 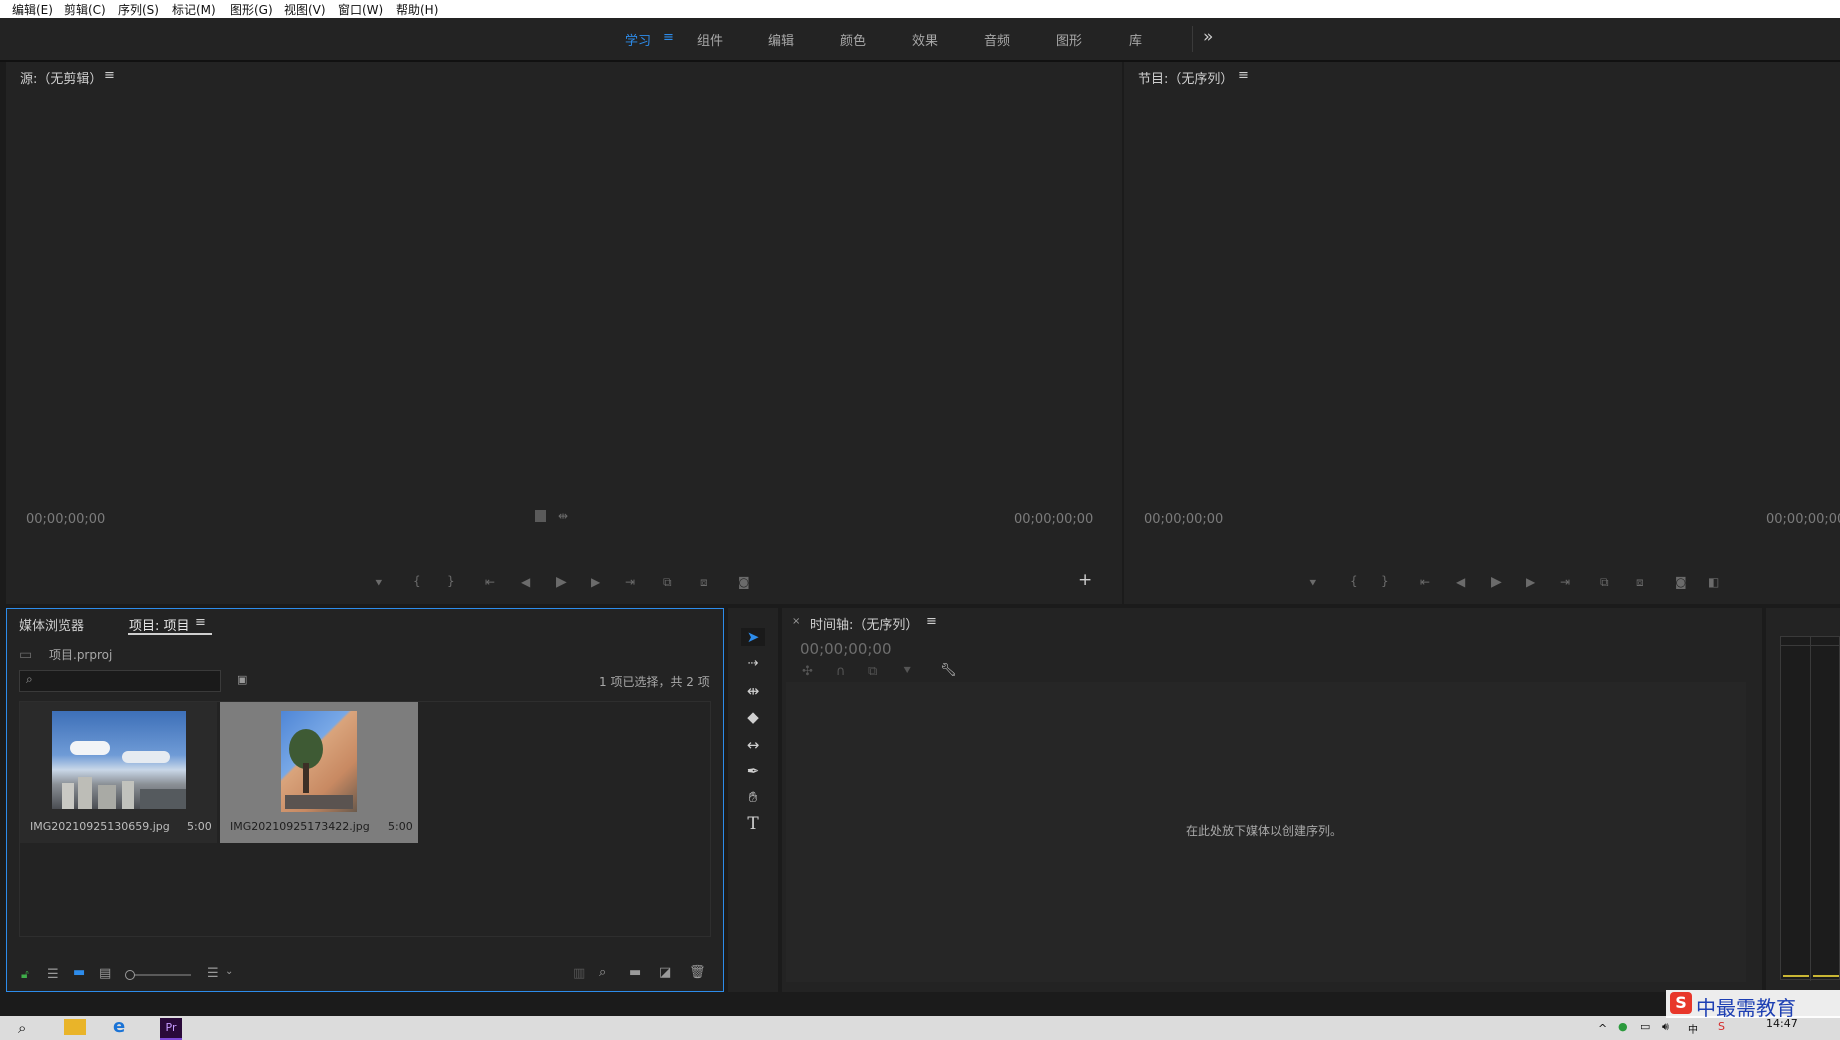 I want to click on find-icon: ⌕, so click(x=602, y=972).